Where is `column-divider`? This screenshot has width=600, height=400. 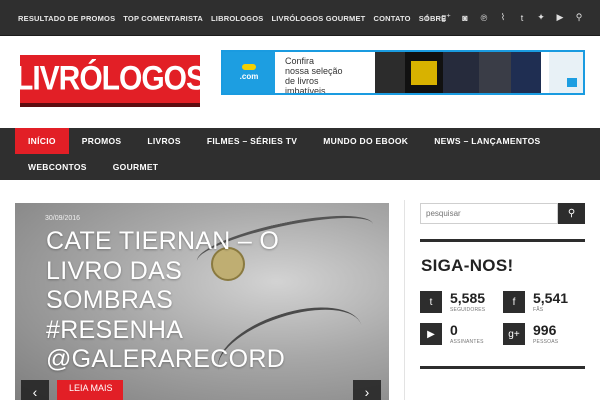 column-divider is located at coordinates (404, 300).